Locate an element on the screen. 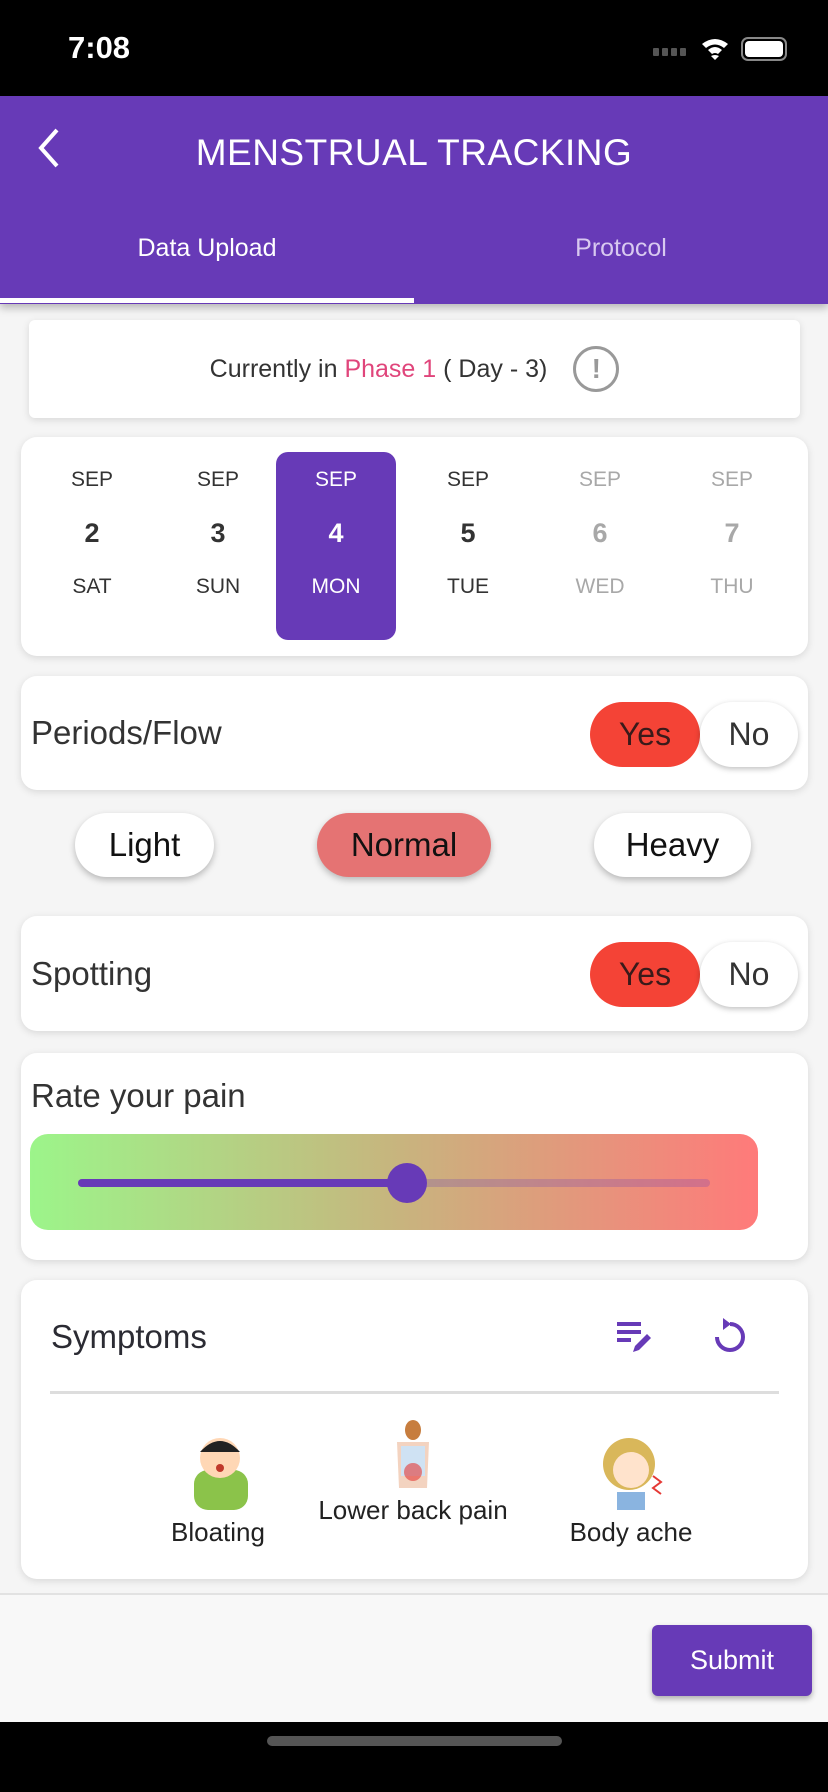  status-icons is located at coordinates (720, 49).